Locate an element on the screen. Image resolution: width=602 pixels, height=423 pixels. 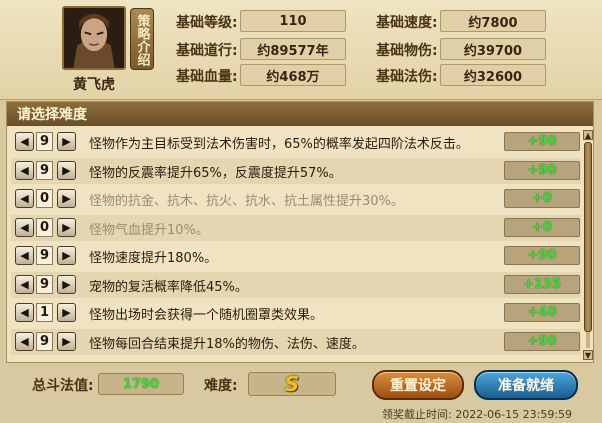
difficulty-label: 难度: is located at coordinates (221, 386).